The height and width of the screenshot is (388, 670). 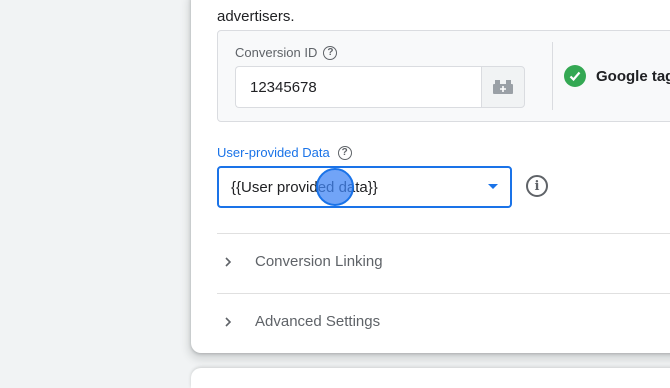 I want to click on dropdown-caret-icon, so click(x=493, y=186).